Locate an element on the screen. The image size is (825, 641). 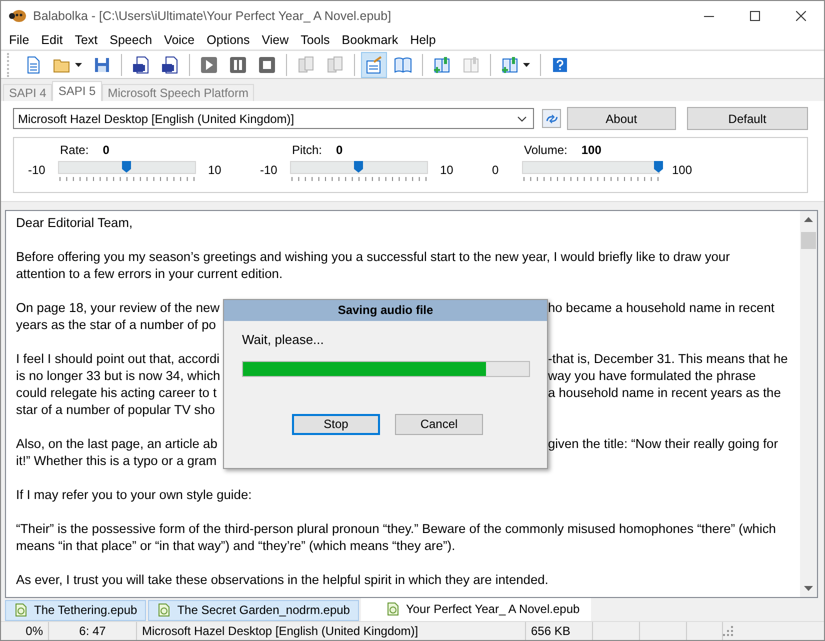
text-line: As ever, I trust you will take these observations in the helpful spirit in which they are intended. is located at coordinates (282, 579).